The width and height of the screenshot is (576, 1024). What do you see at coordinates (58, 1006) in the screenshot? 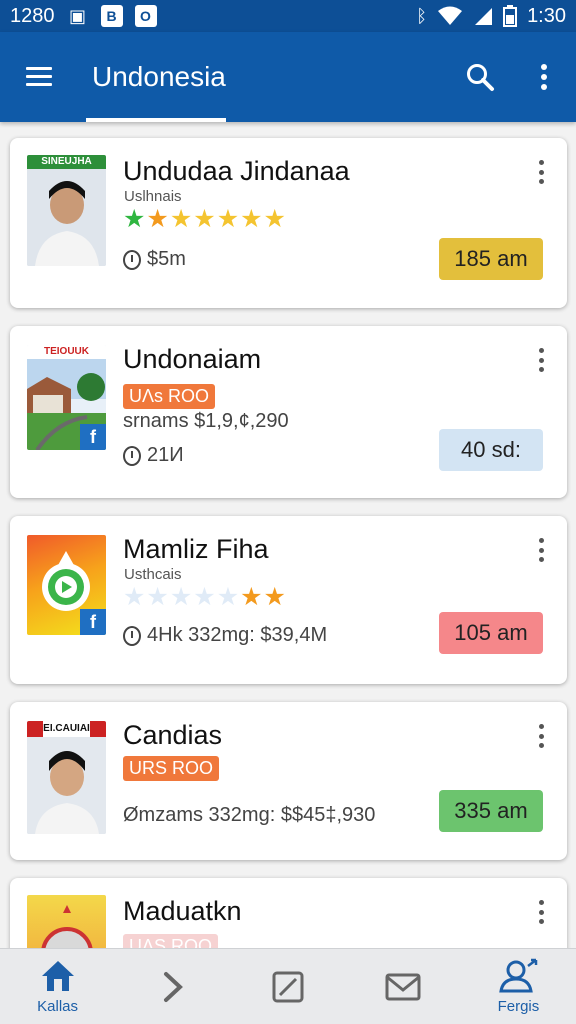
I see `nav-label-home: Kallas` at bounding box center [58, 1006].